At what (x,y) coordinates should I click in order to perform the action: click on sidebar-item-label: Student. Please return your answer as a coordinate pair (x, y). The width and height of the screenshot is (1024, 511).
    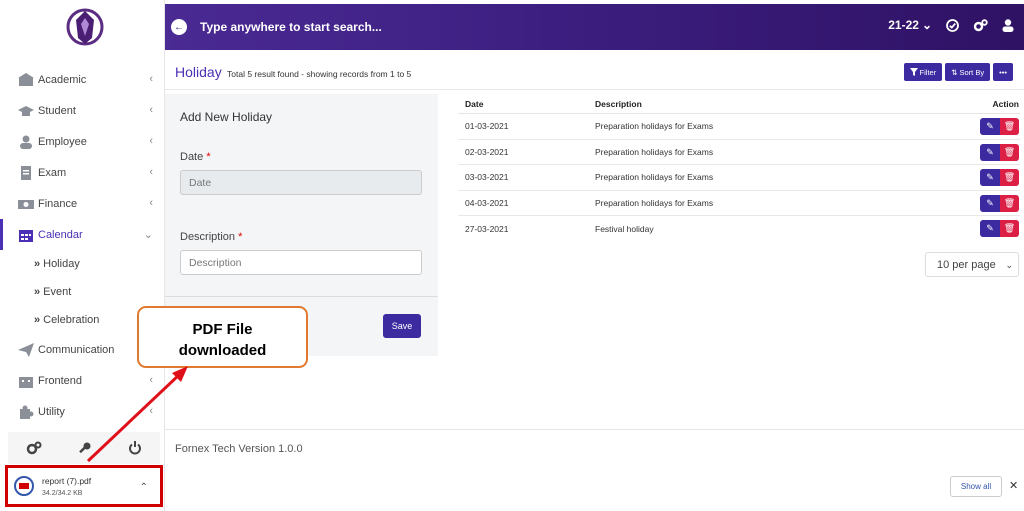
    Looking at the image, I should click on (57, 110).